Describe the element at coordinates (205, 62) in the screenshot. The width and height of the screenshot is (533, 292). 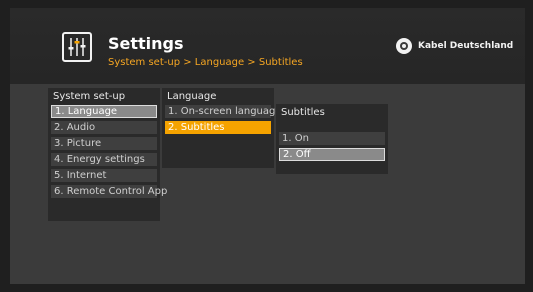
I see `breadcrumb: System set-up > Language > Subtitles` at that location.